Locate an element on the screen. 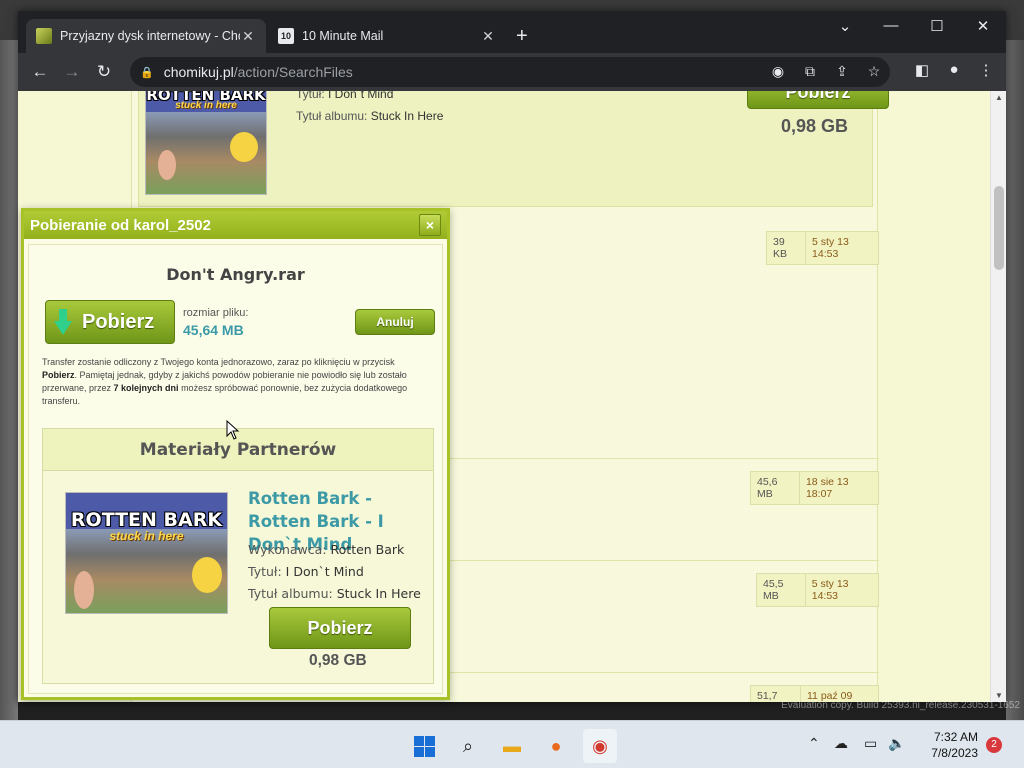  dialog-close-button: × is located at coordinates (430, 225).